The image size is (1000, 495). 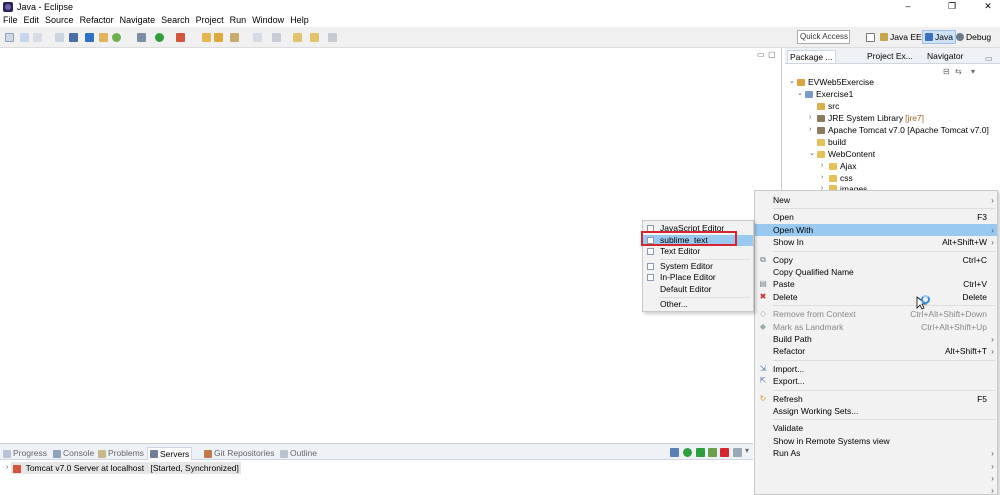 I want to click on perspective-java-ee: Java EE, so click(x=901, y=37).